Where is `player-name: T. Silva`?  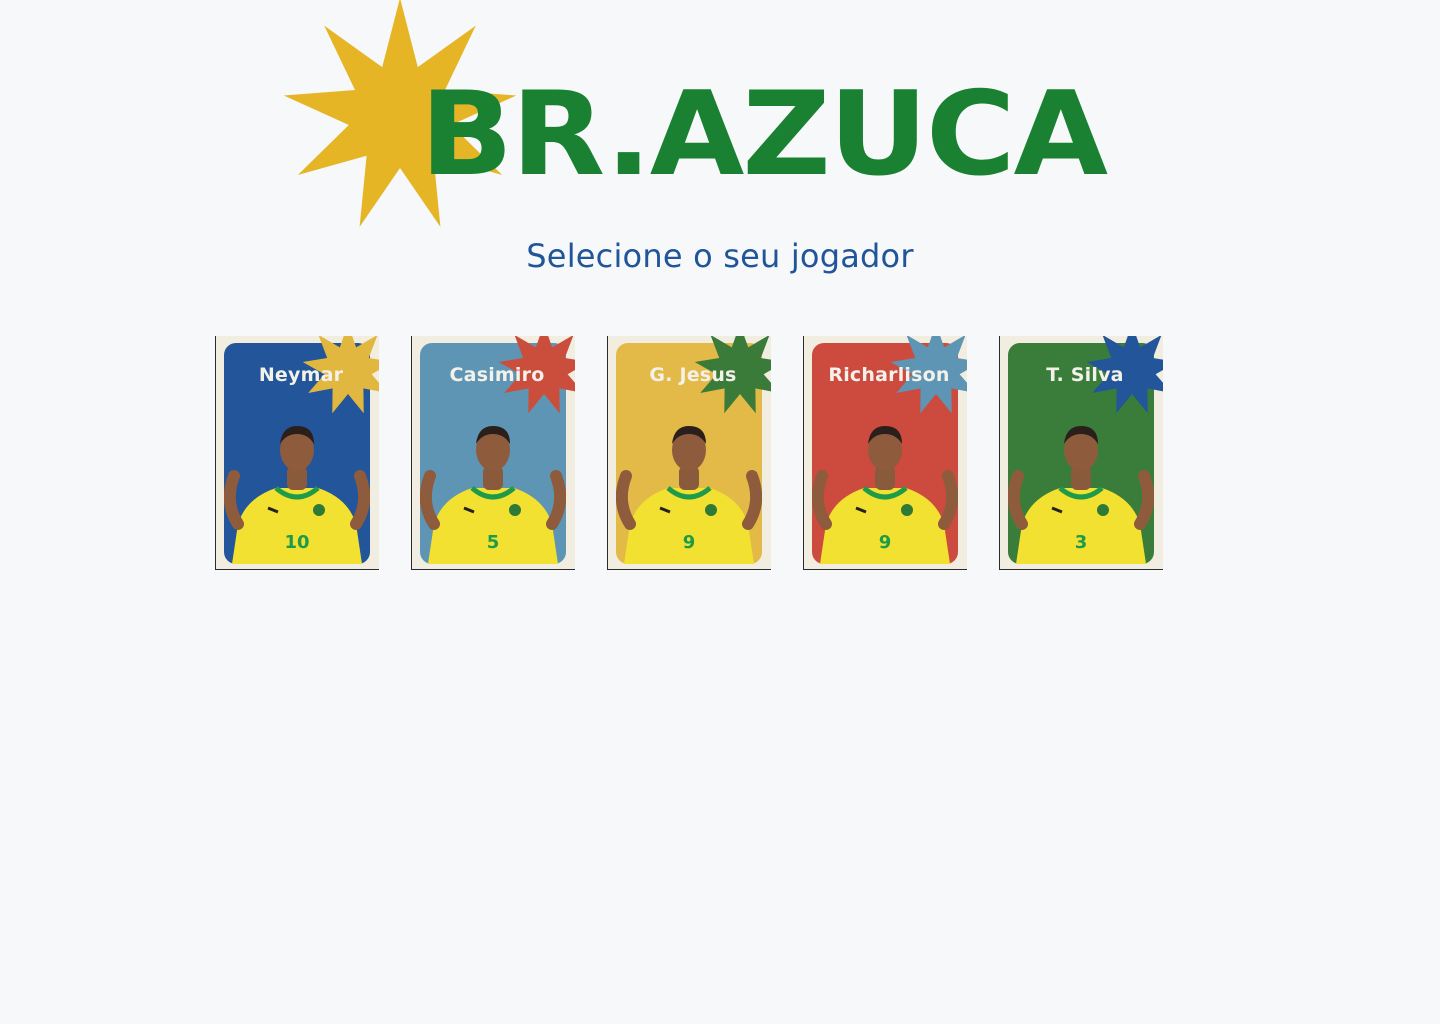 player-name: T. Silva is located at coordinates (1085, 375).